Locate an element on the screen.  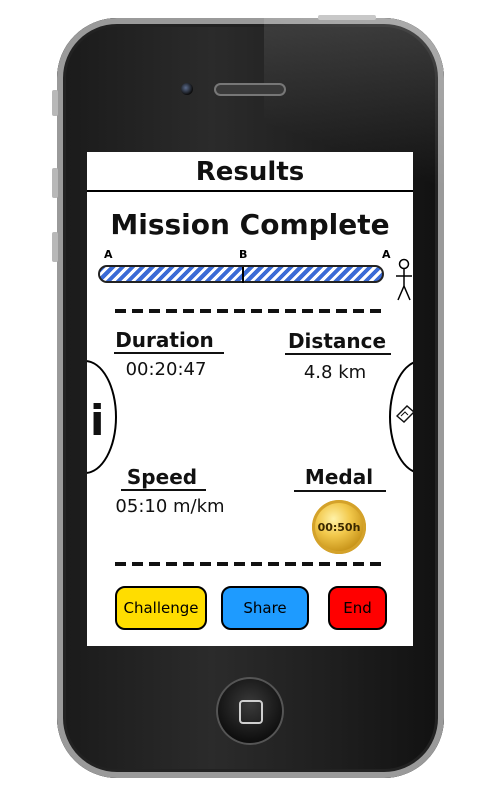
route-progress-bar is located at coordinates (241, 274).